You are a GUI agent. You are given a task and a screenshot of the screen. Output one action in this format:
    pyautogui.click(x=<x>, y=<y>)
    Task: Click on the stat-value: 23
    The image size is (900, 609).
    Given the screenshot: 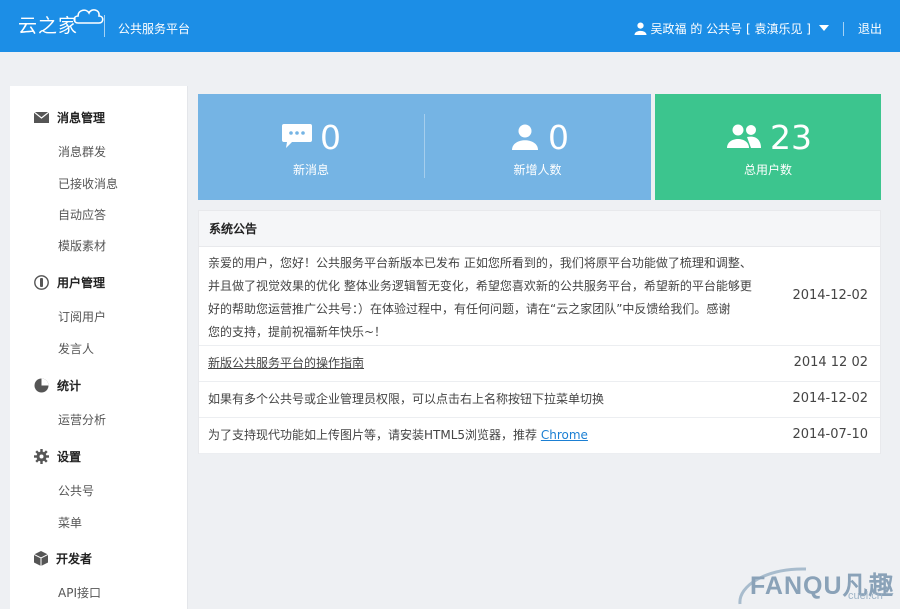 What is the action you would take?
    pyautogui.click(x=791, y=137)
    